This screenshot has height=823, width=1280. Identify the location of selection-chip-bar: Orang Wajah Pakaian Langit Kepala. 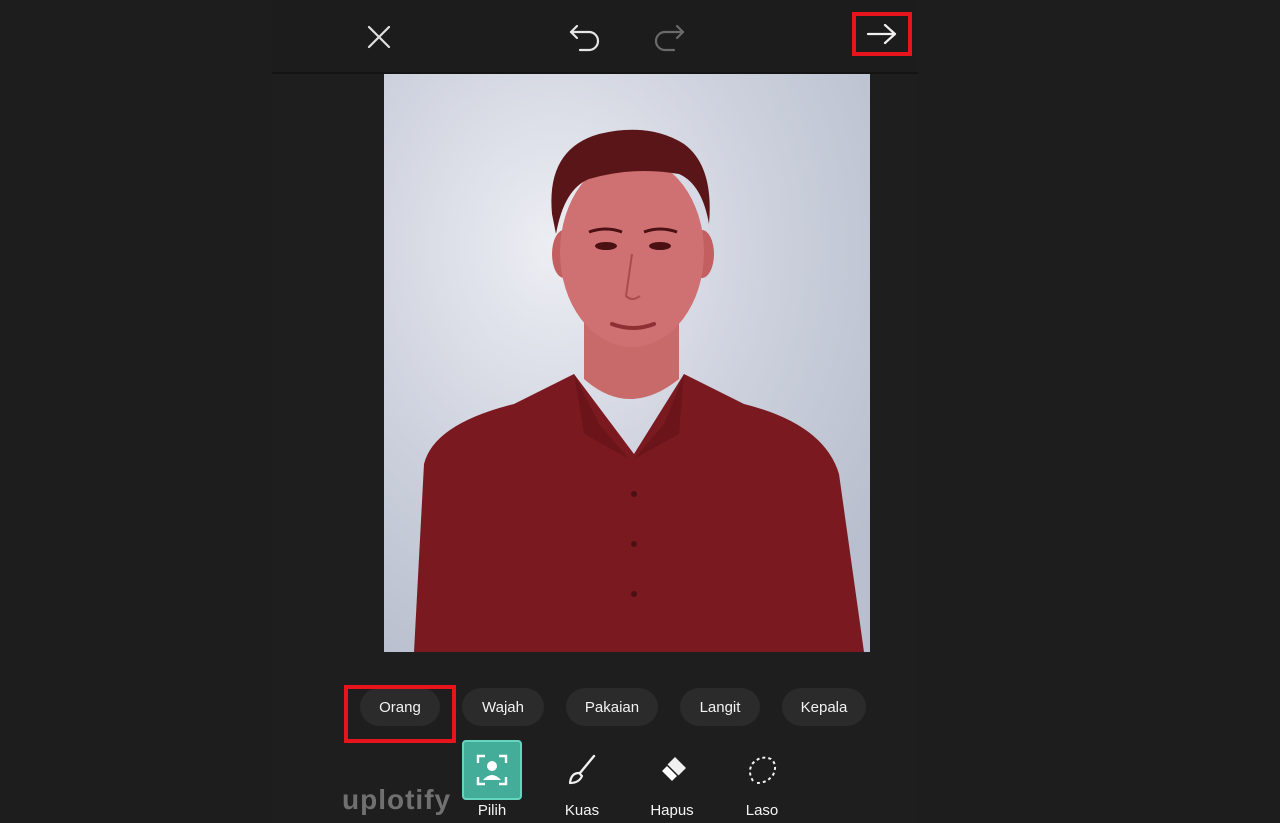
(640, 708).